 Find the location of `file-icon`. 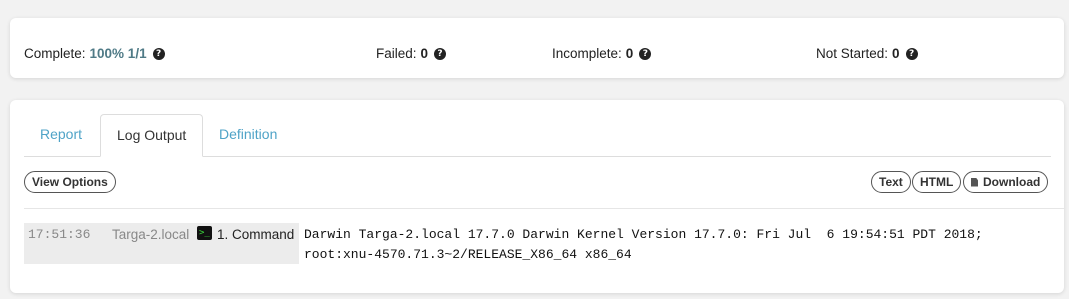

file-icon is located at coordinates (974, 182).